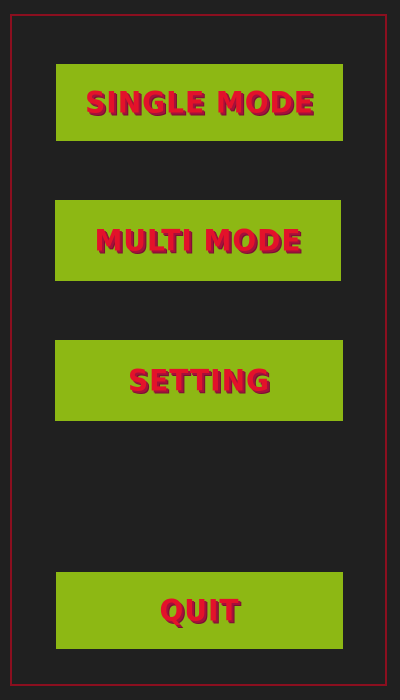  I want to click on setting-label: SETTING, so click(199, 380).